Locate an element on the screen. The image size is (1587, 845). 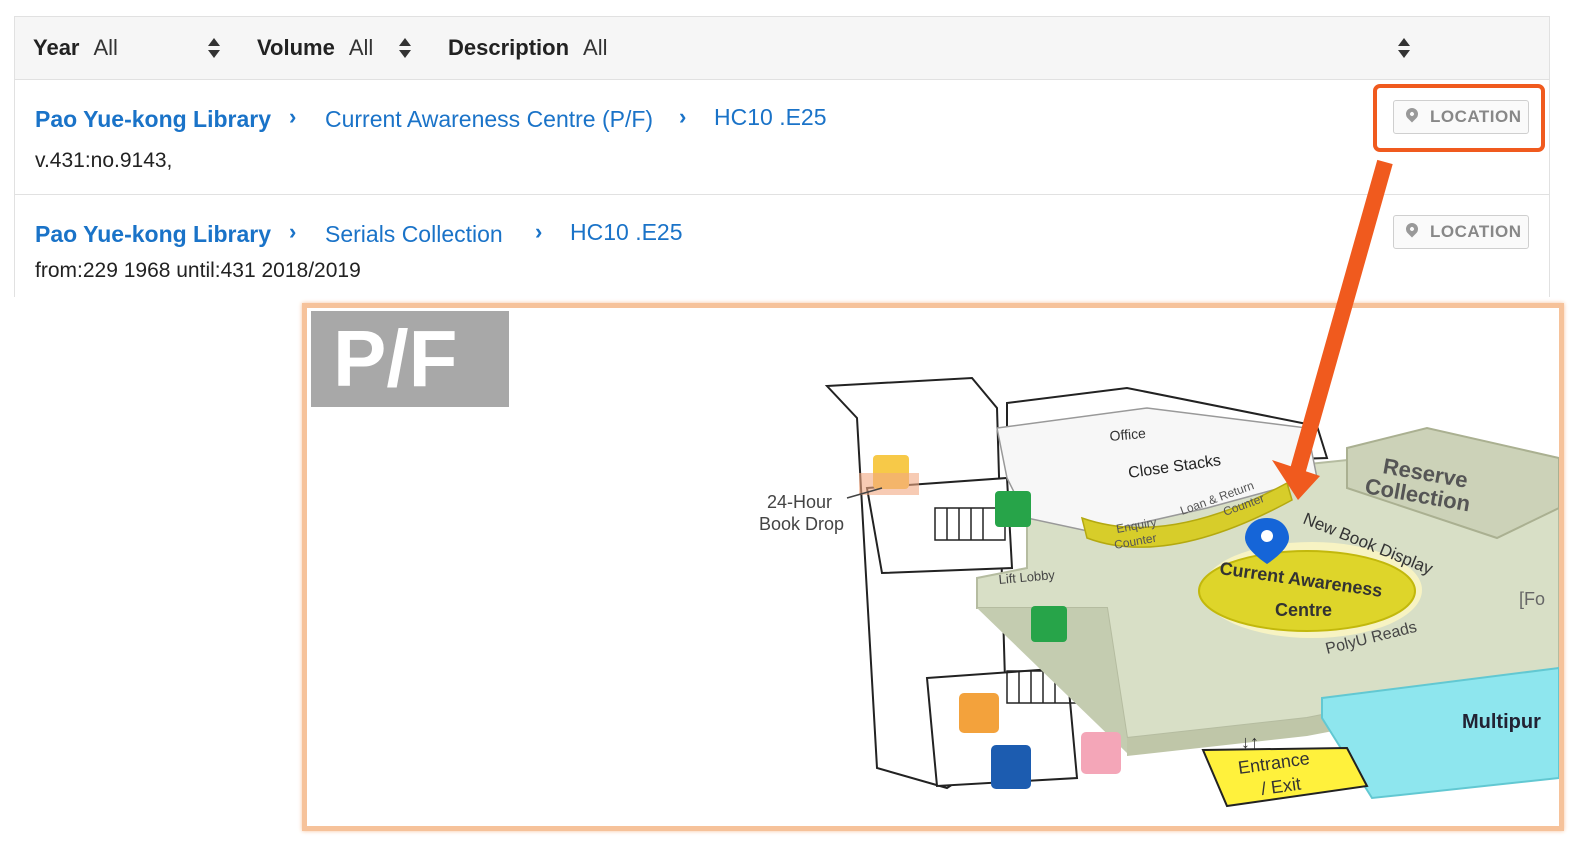
svg-text: Office is located at coordinates (1128, 434).